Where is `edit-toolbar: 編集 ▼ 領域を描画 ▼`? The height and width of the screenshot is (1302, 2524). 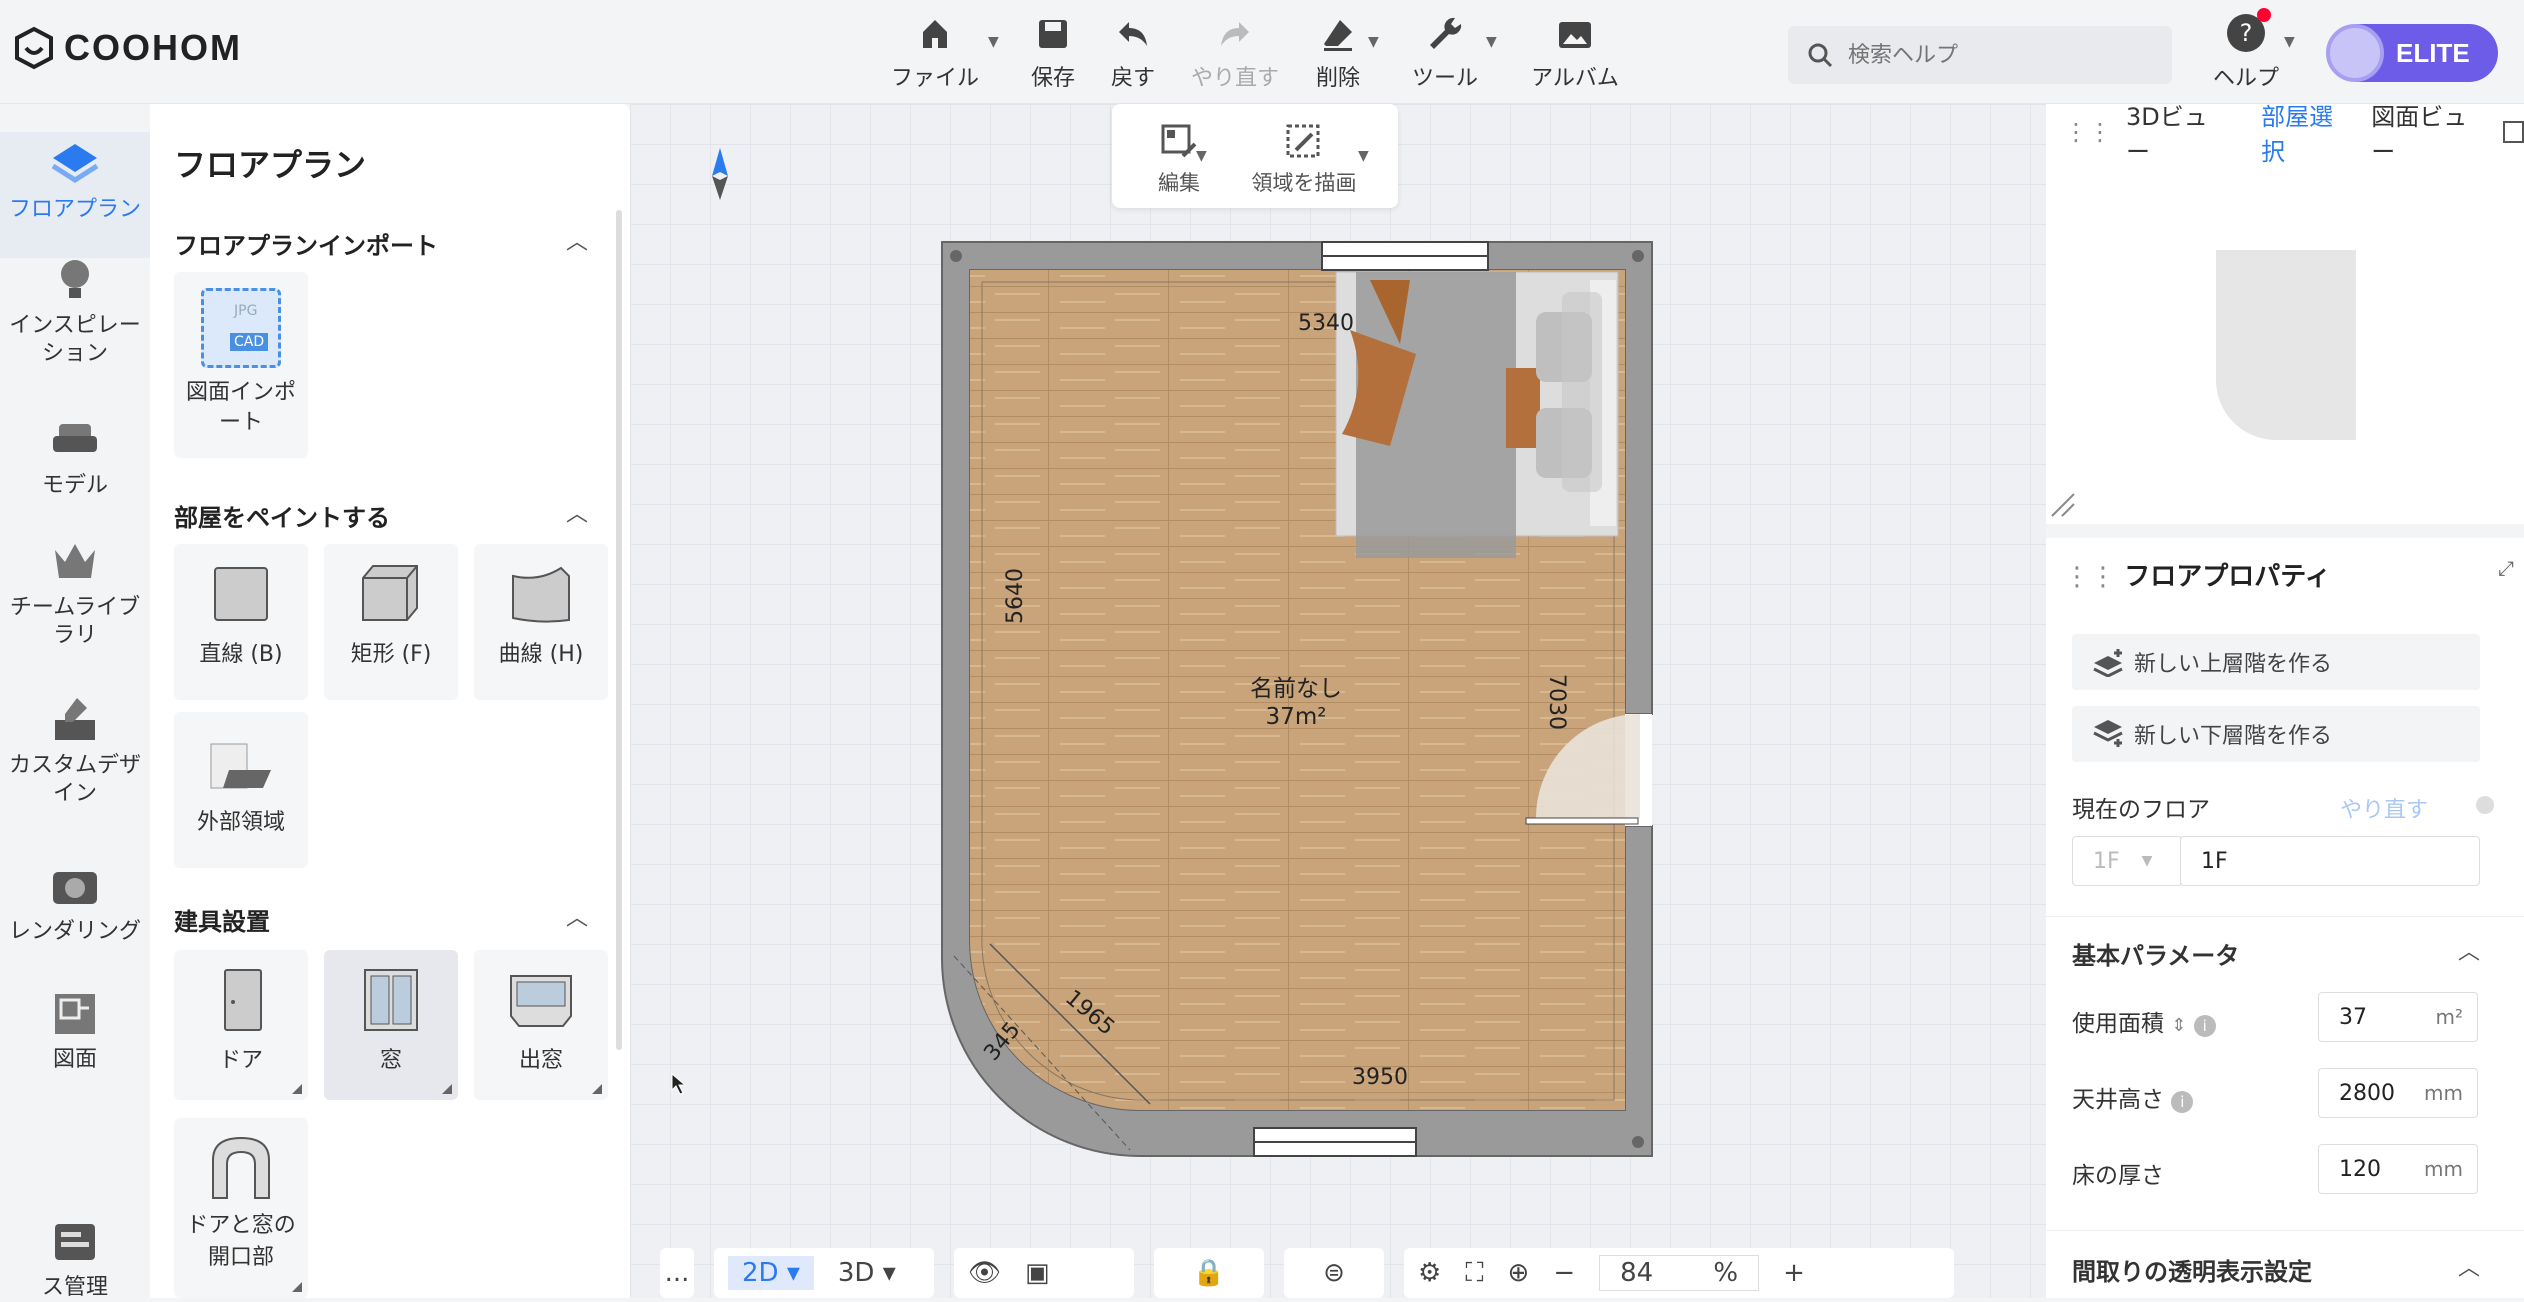
edit-toolbar: 編集 ▼ 領域を描画 ▼ is located at coordinates (1255, 156).